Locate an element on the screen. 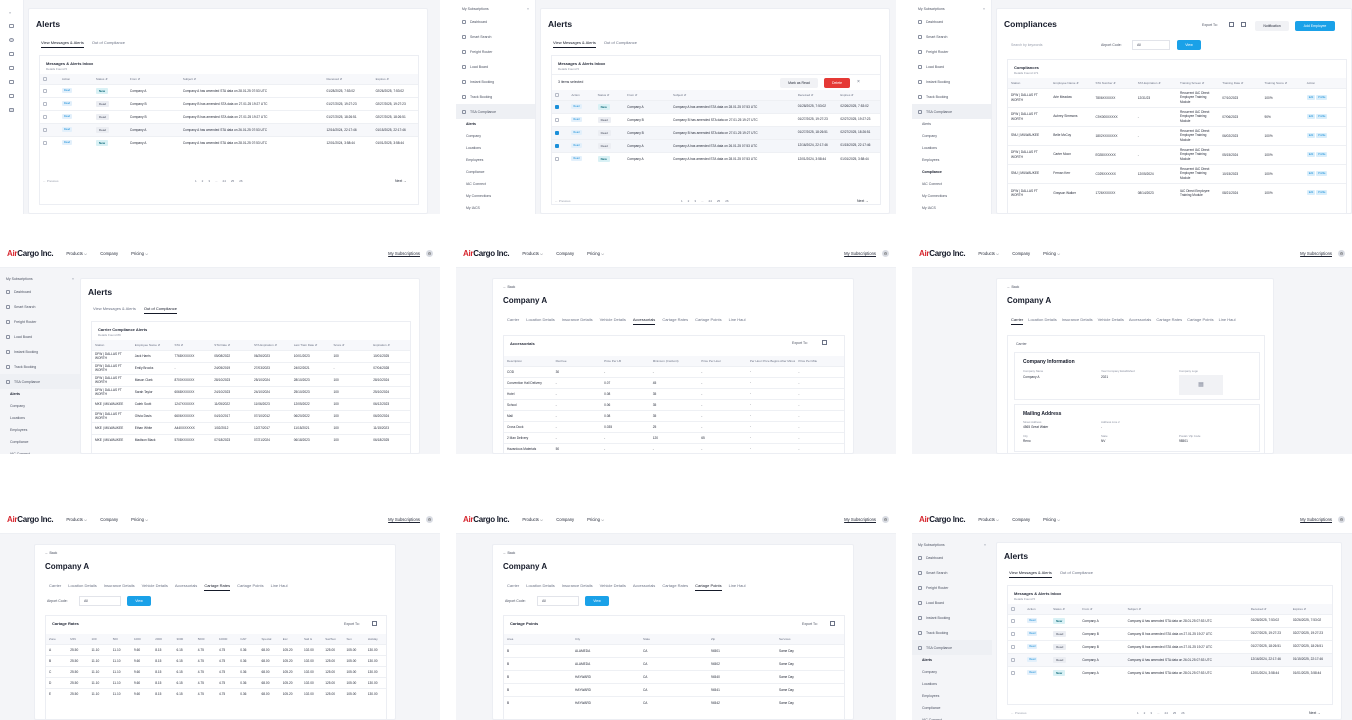 Image resolution: width=1352 pixels, height=720 pixels. sidebar-subitem: Locations is located at coordinates (952, 685).